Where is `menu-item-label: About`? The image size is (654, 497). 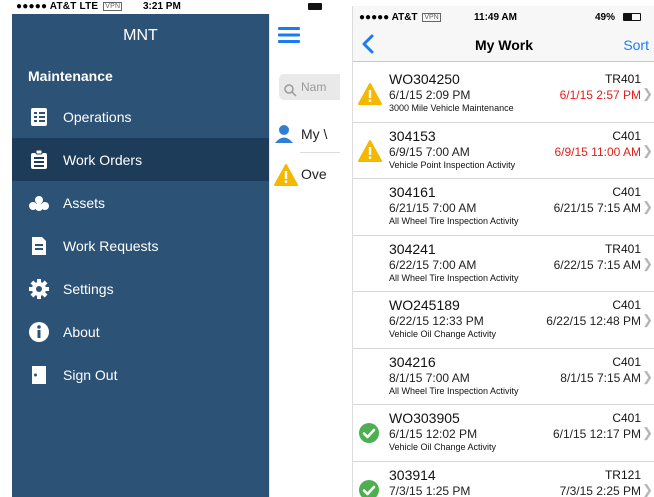
menu-item-label: About is located at coordinates (81, 331).